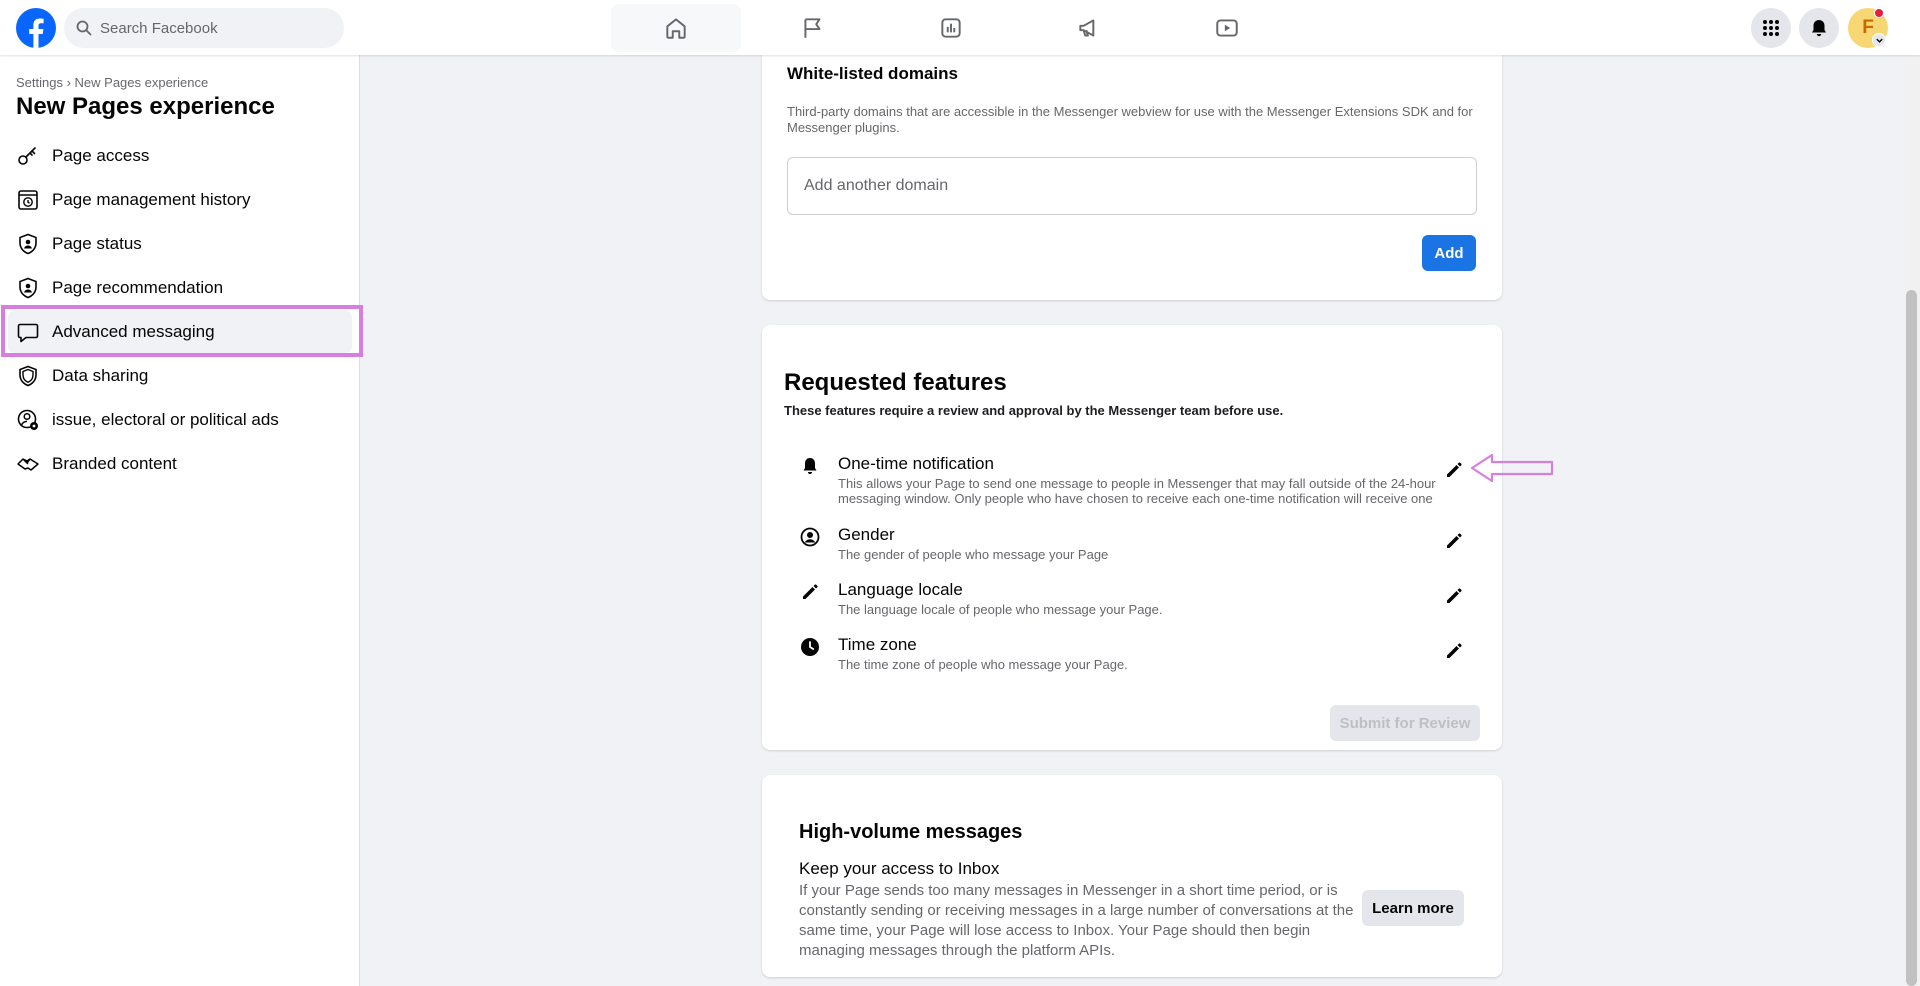 The image size is (1920, 986). I want to click on account-menu-chevron, so click(1879, 40).